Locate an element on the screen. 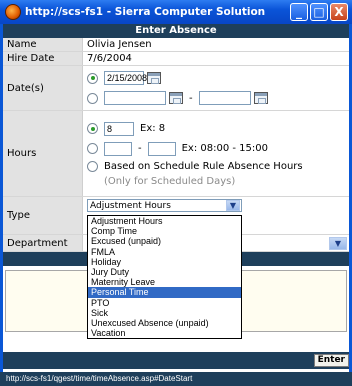 The image size is (352, 386). date-range-start-input is located at coordinates (135, 98).